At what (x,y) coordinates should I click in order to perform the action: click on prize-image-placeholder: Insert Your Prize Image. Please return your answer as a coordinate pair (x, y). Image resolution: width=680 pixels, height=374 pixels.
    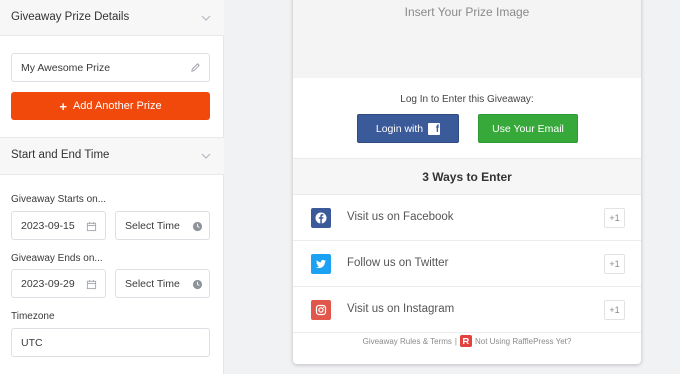
    Looking at the image, I should click on (467, 39).